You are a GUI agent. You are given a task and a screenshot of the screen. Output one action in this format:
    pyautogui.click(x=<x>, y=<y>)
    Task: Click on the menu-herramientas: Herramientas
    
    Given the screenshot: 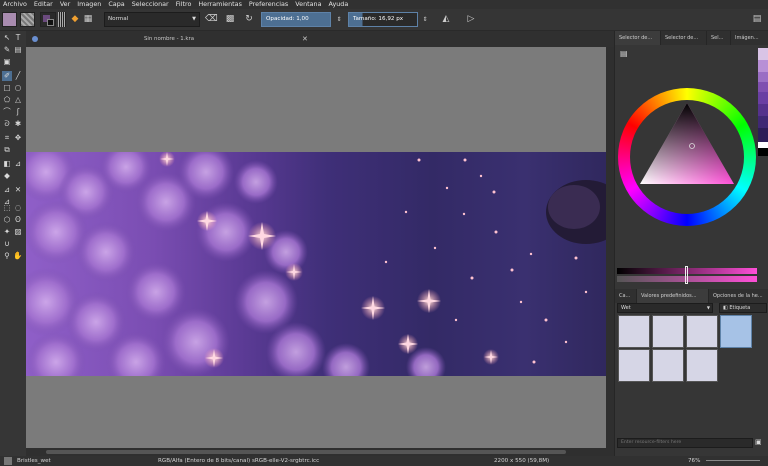 What is the action you would take?
    pyautogui.click(x=220, y=4)
    